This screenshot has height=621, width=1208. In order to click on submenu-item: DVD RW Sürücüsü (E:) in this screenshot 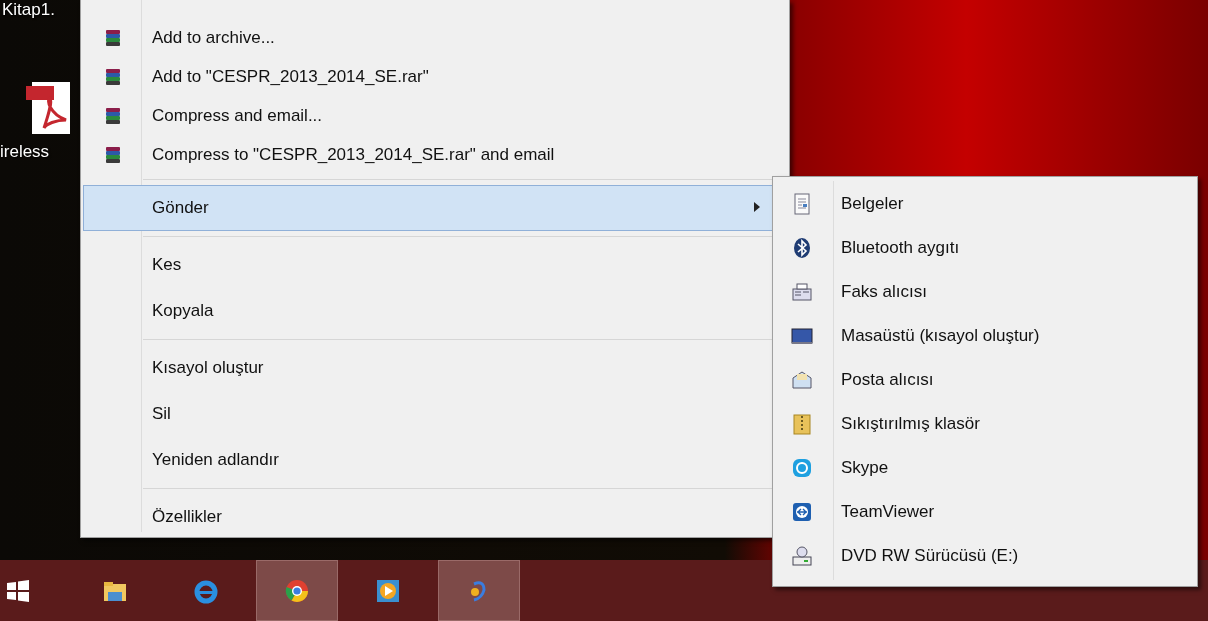, I will do `click(985, 556)`.